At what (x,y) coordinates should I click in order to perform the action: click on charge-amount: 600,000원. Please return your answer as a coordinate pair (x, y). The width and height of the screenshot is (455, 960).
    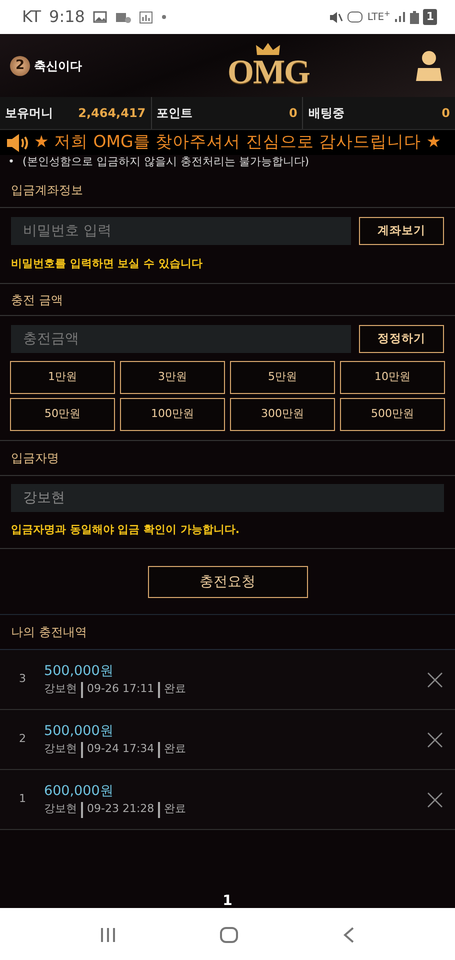
    Looking at the image, I should click on (79, 792).